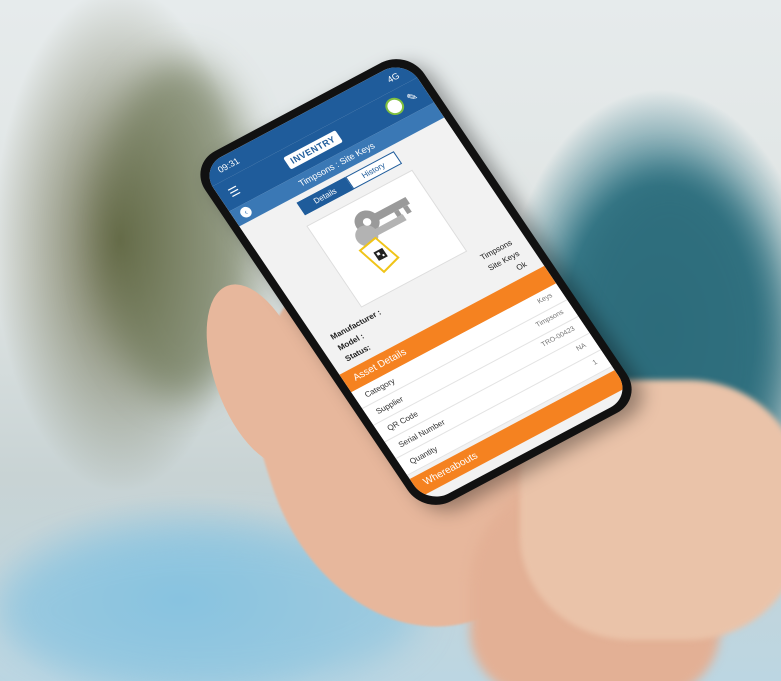  What do you see at coordinates (545, 299) in the screenshot?
I see `detail-value: Keys` at bounding box center [545, 299].